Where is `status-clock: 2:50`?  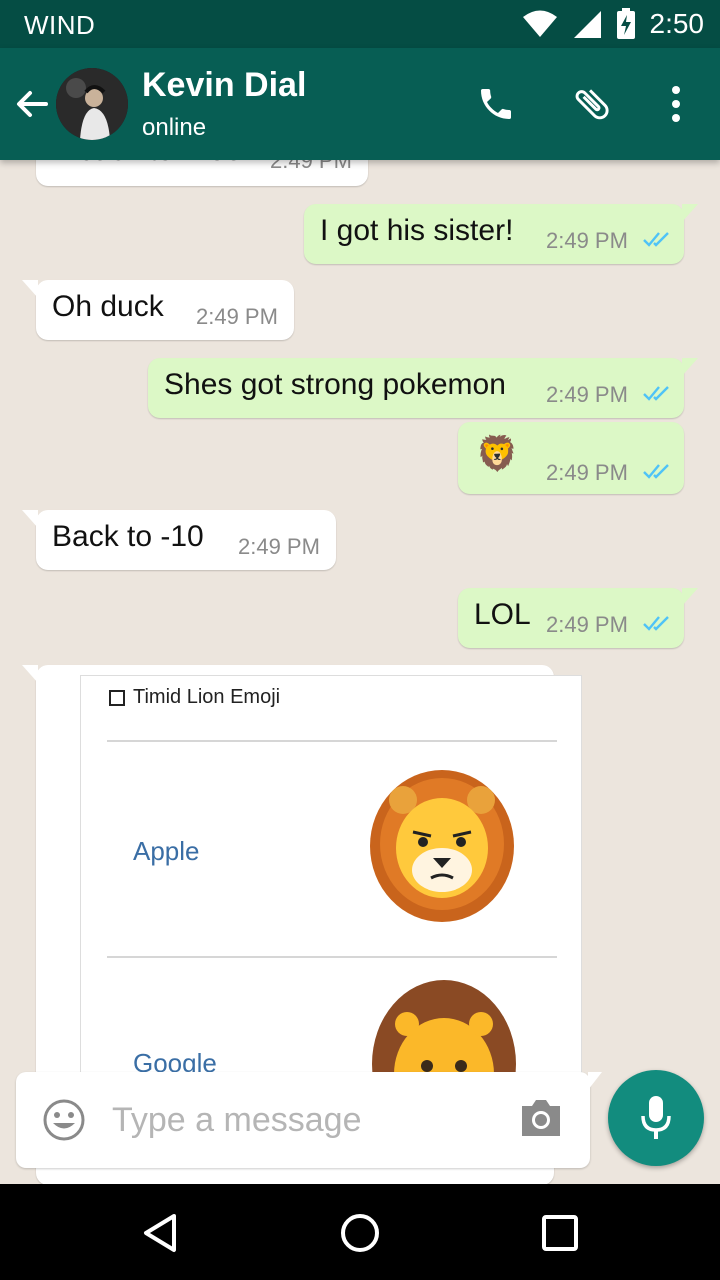 status-clock: 2:50 is located at coordinates (677, 23).